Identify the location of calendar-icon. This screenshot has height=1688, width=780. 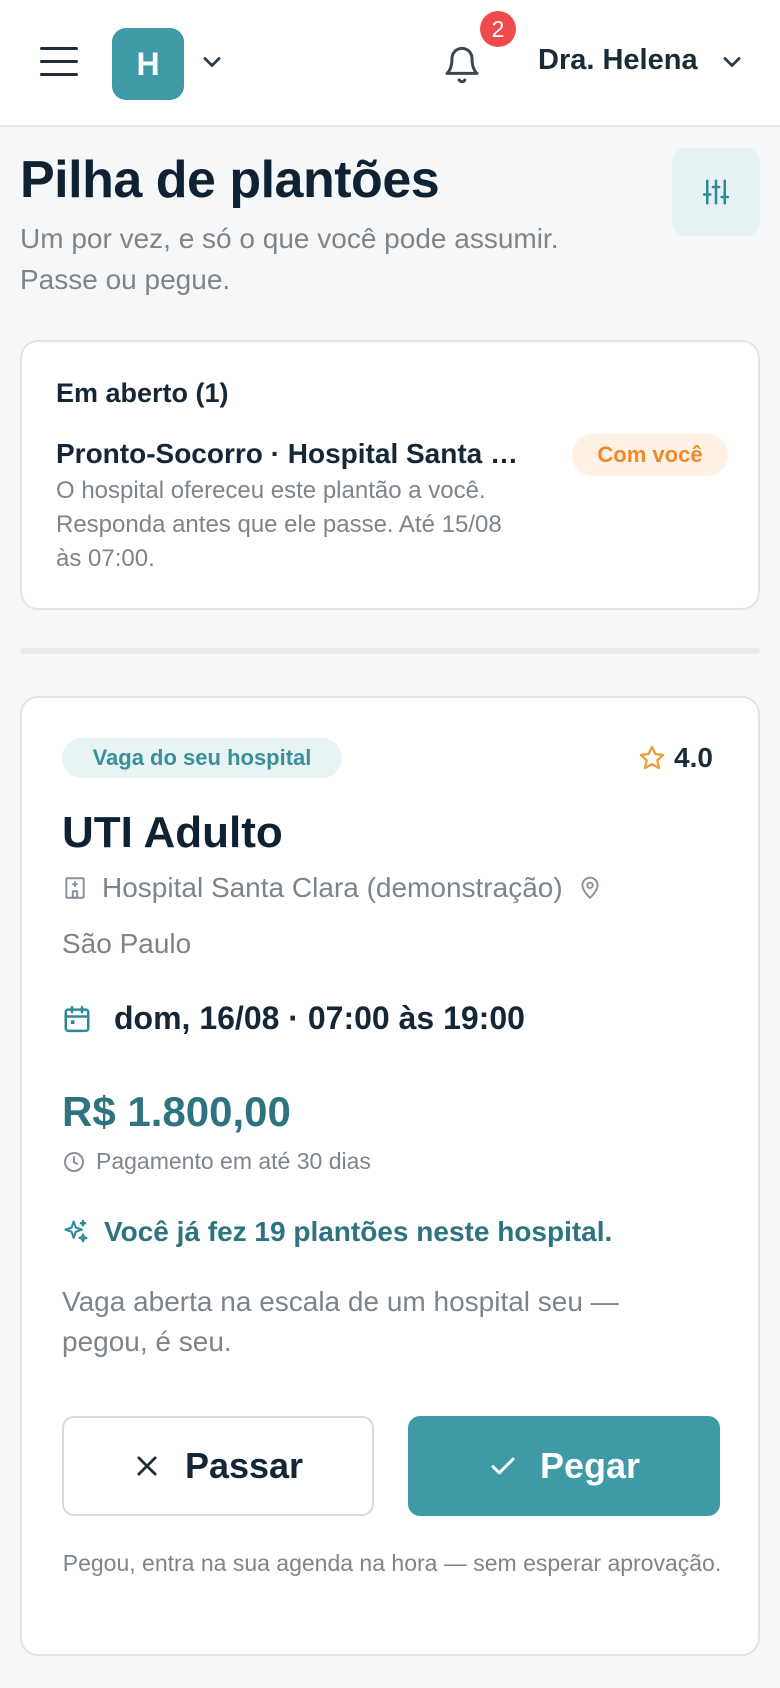
(77, 1018).